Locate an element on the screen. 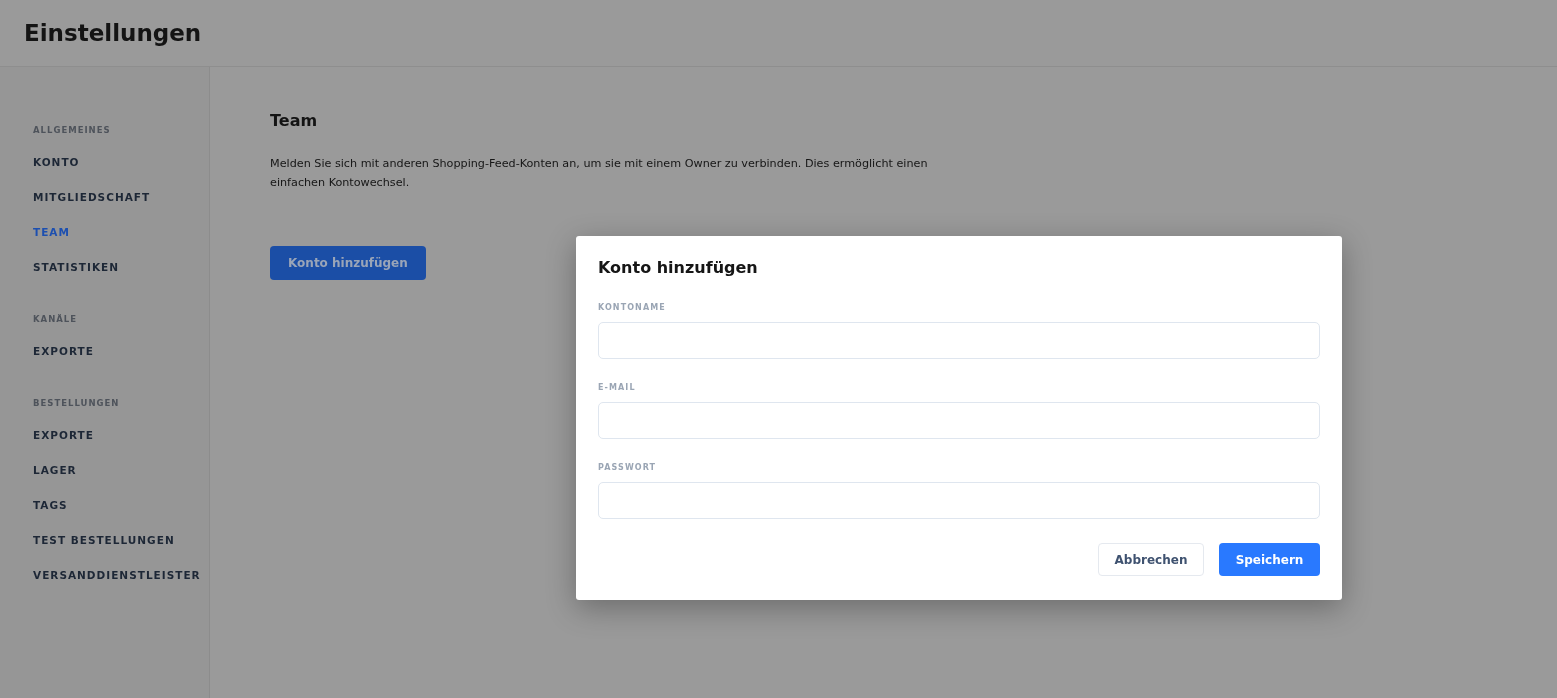 The height and width of the screenshot is (698, 1557). field-label: KONTONAME is located at coordinates (632, 307).